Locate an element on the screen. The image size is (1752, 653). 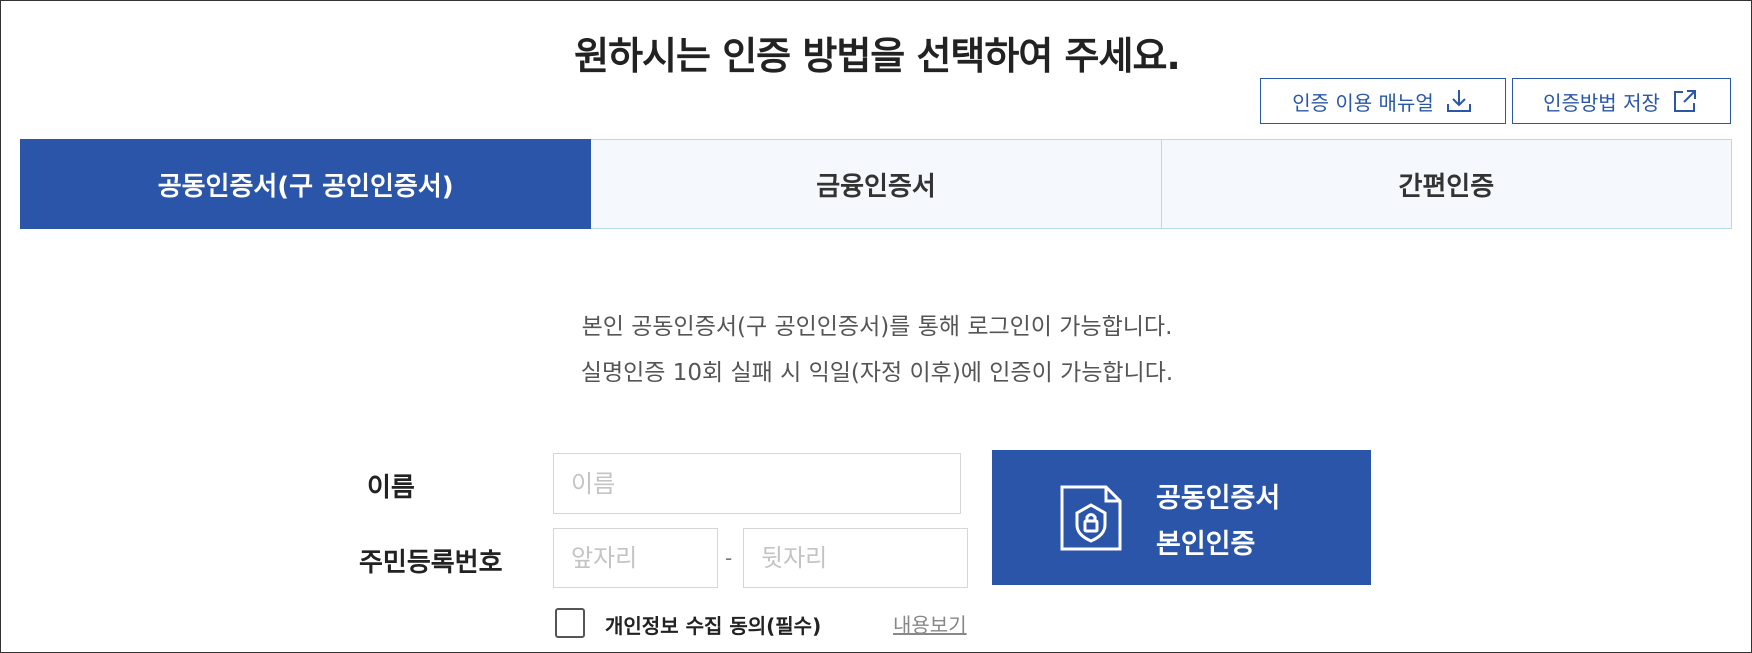
rrn-front-input is located at coordinates (635, 558).